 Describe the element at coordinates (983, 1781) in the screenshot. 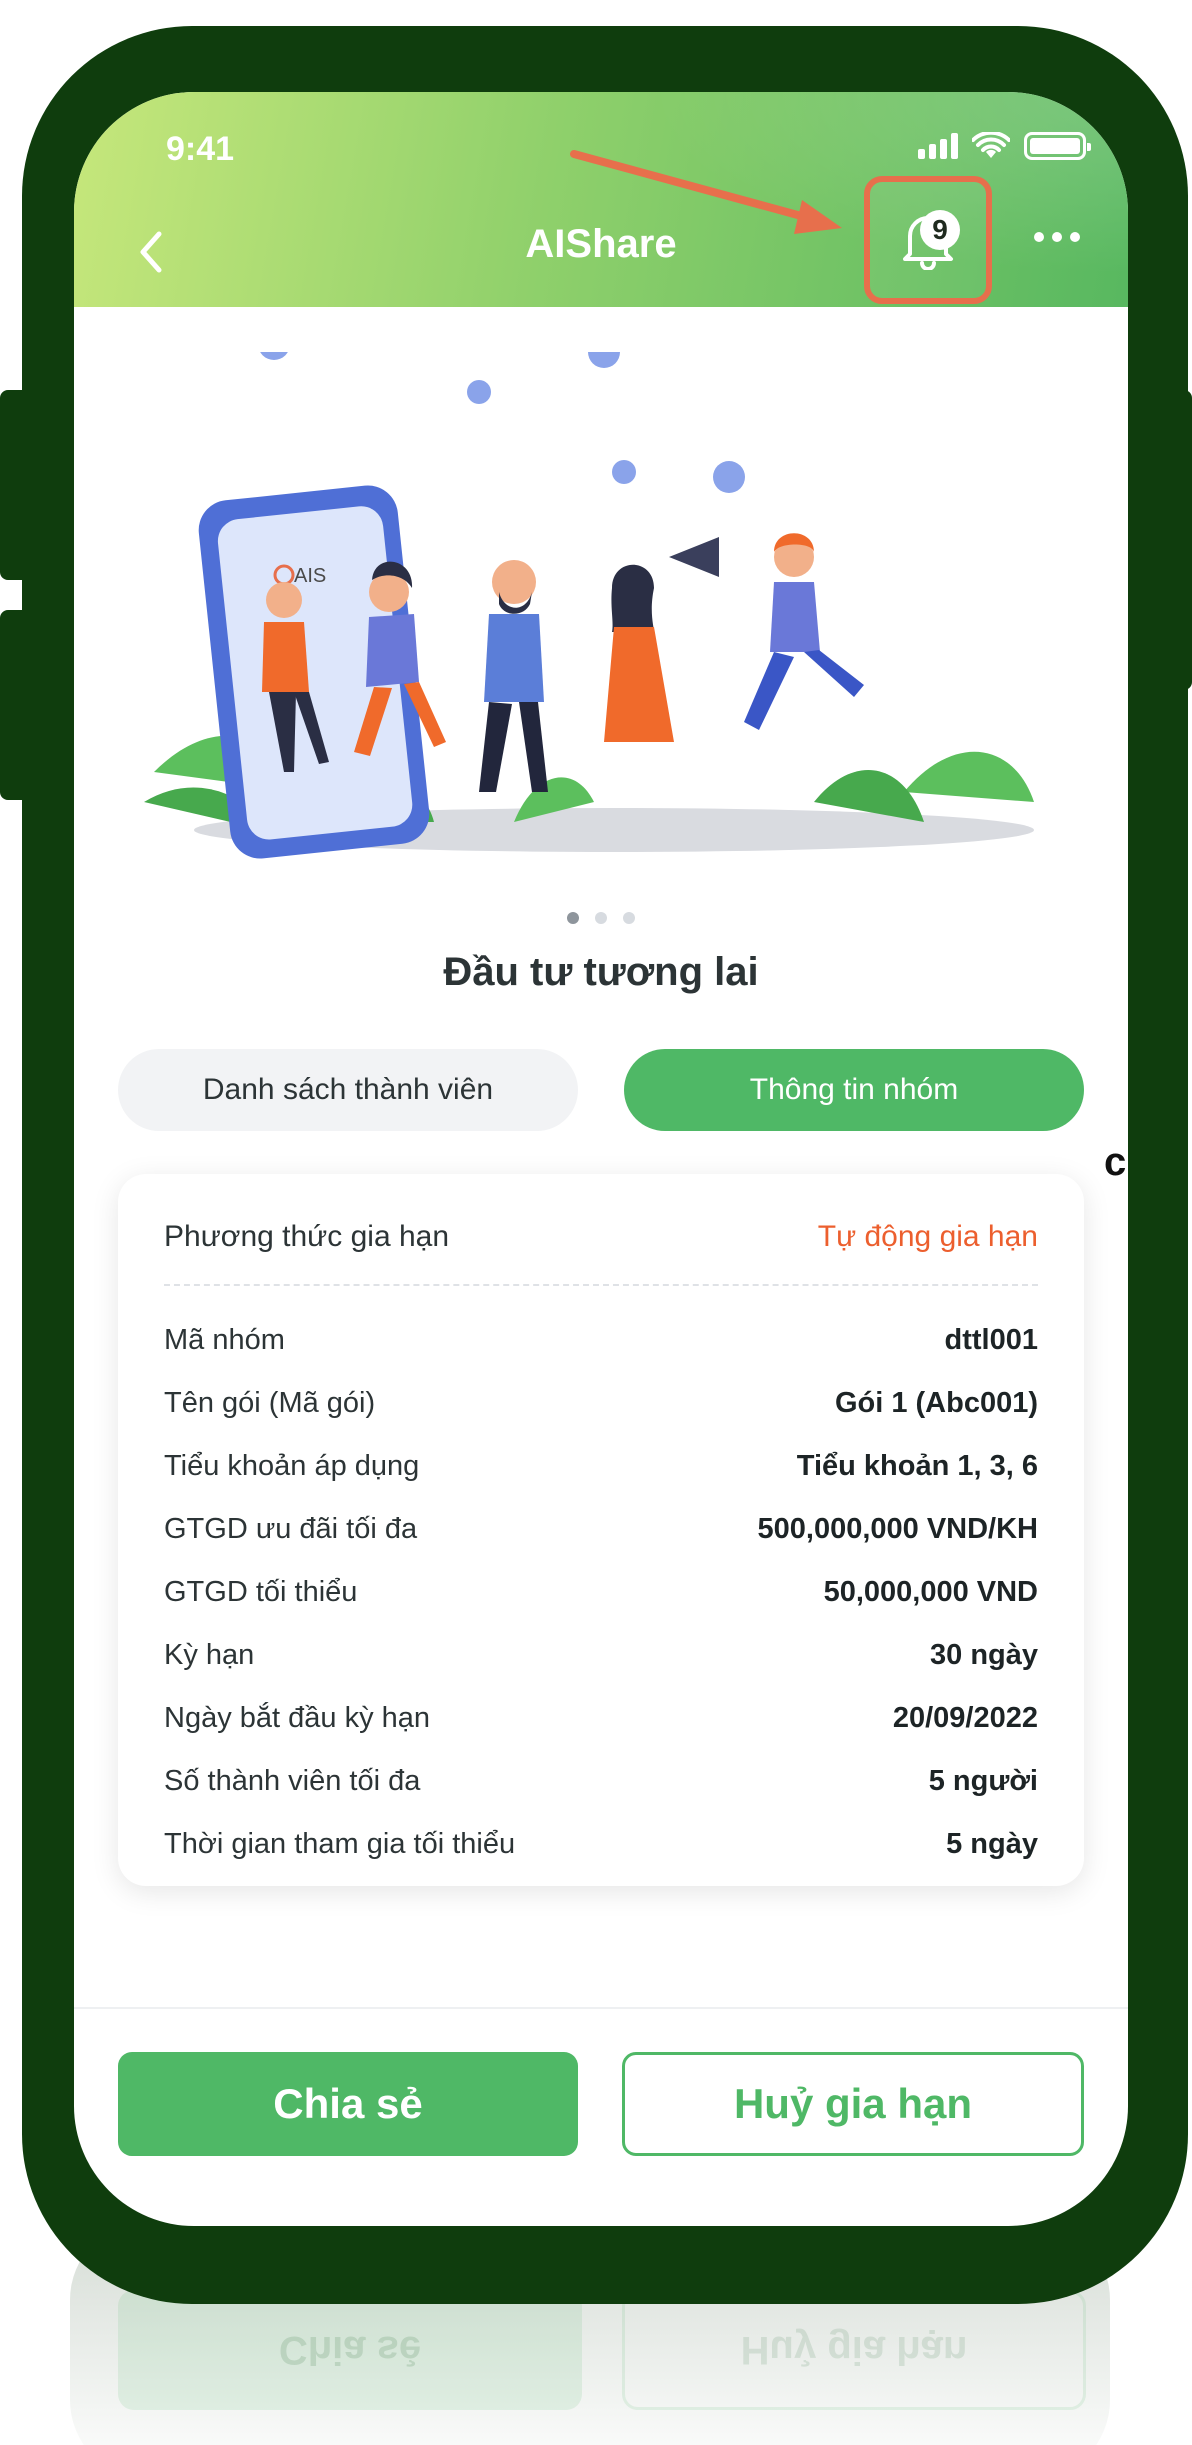

I see `info-value: 5 người` at that location.